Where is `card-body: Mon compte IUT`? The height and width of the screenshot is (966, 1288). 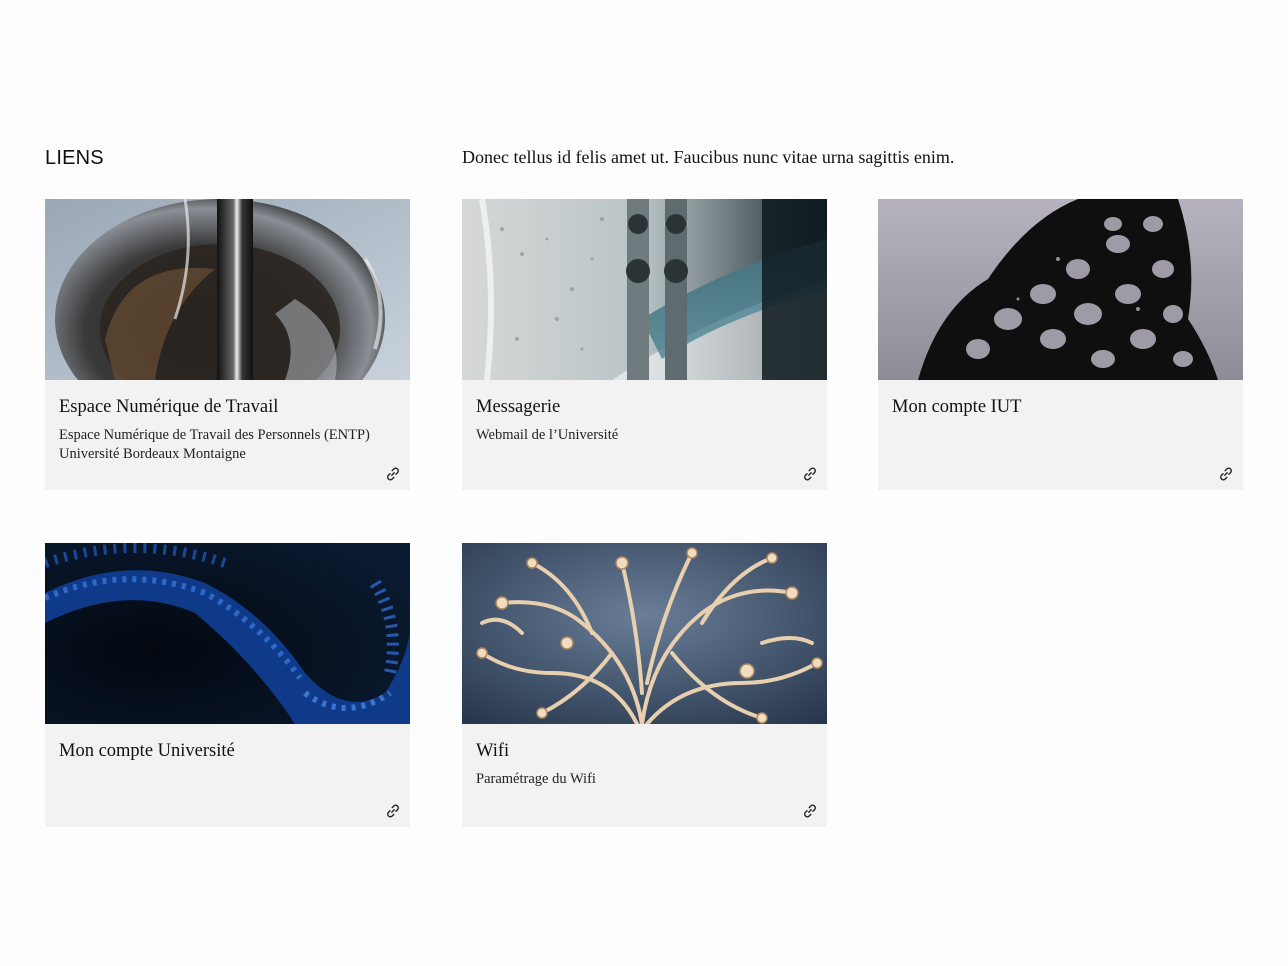 card-body: Mon compte IUT is located at coordinates (1060, 435).